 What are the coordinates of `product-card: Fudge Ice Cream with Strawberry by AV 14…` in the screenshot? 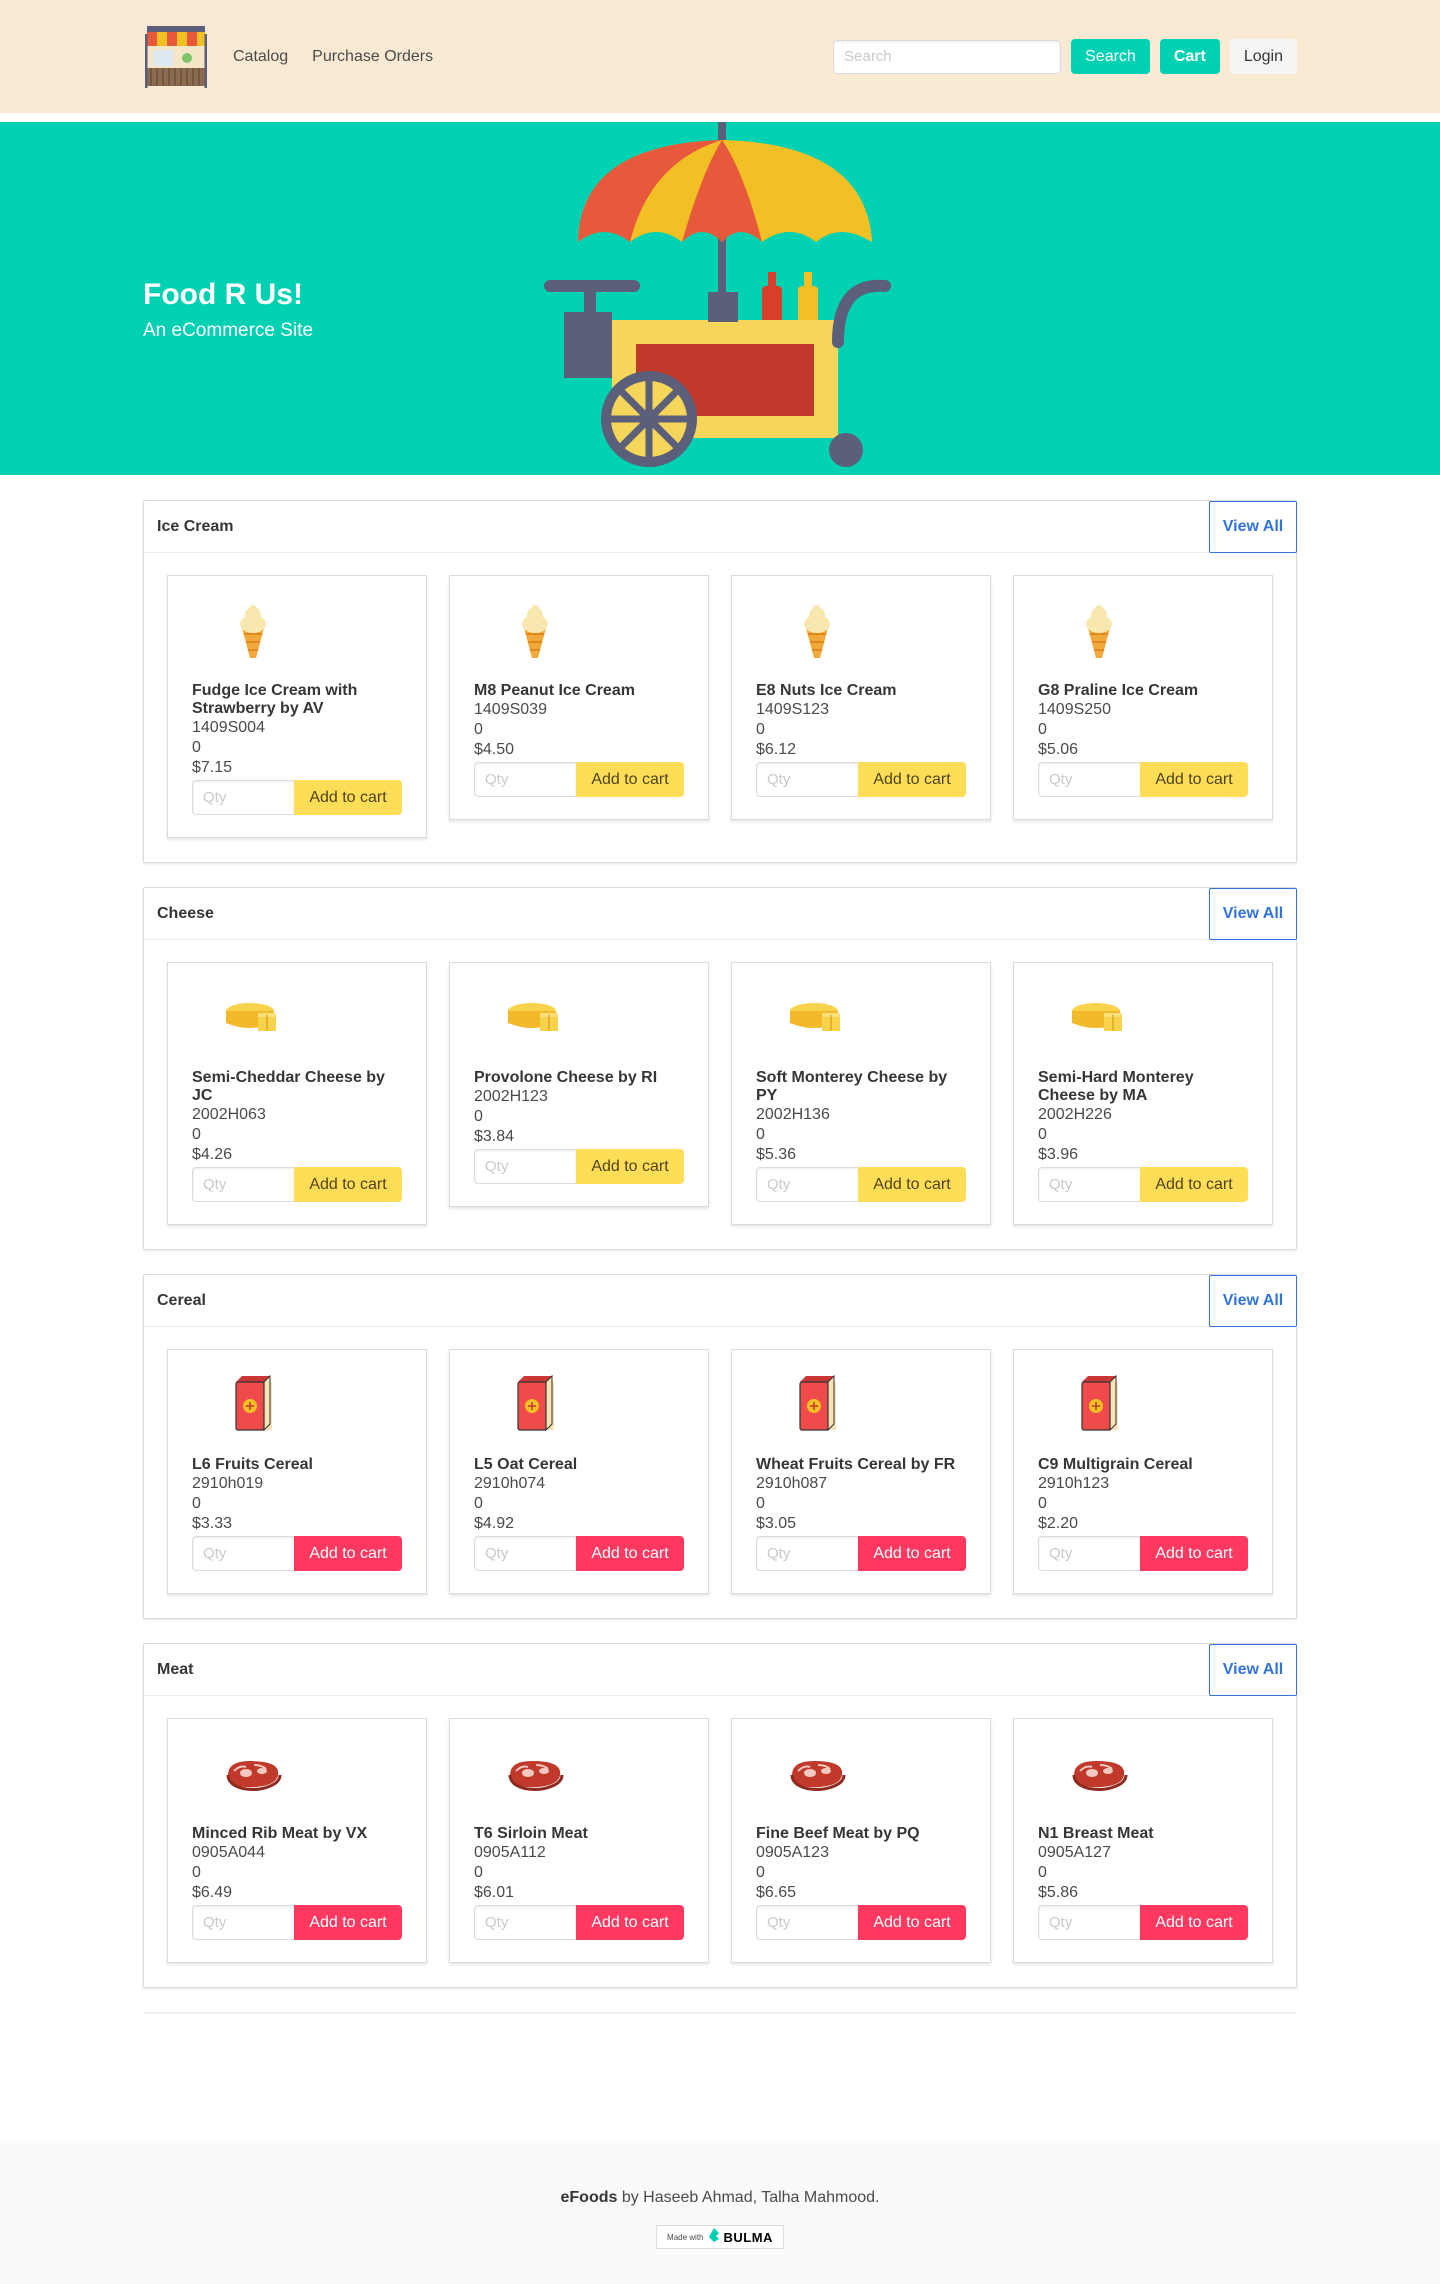 It's located at (297, 706).